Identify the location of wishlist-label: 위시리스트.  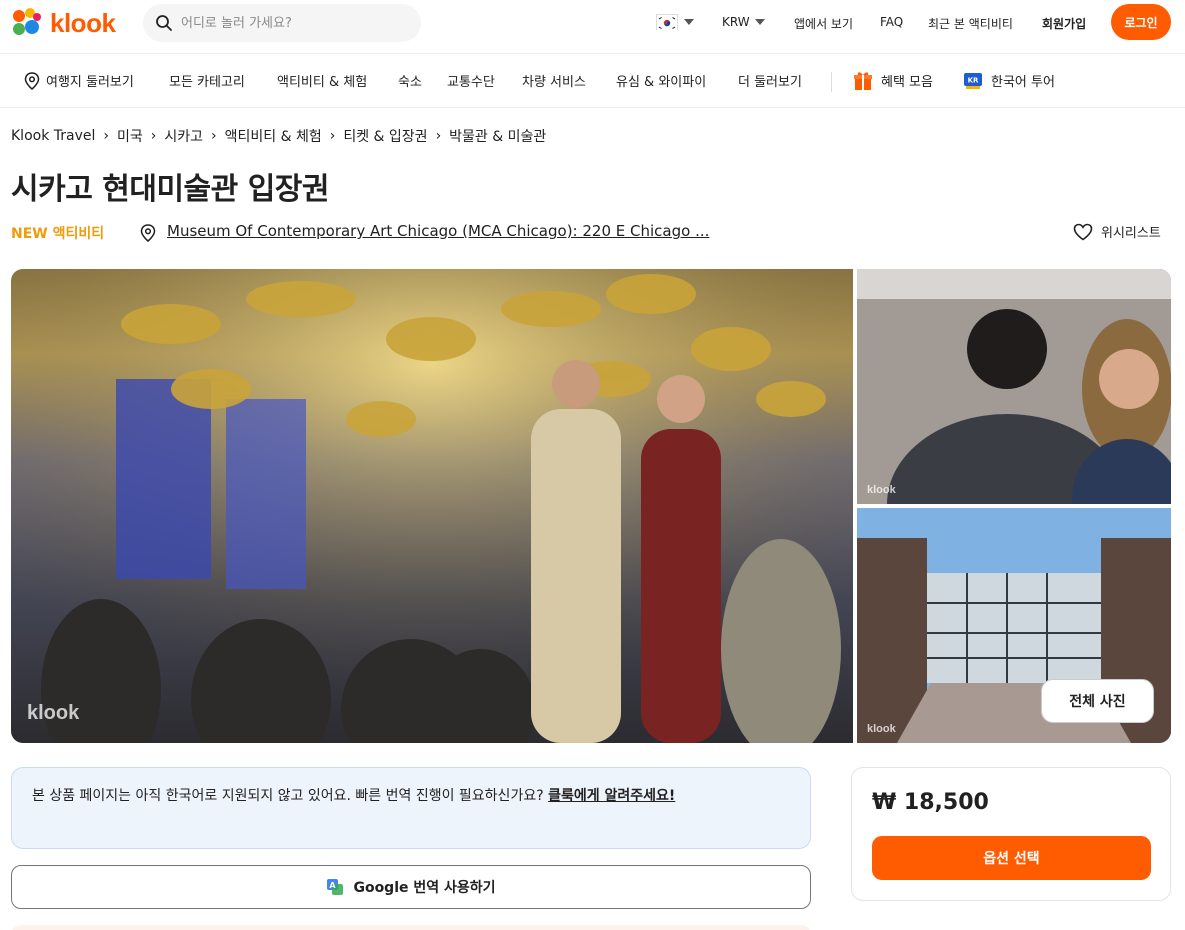
(1131, 233).